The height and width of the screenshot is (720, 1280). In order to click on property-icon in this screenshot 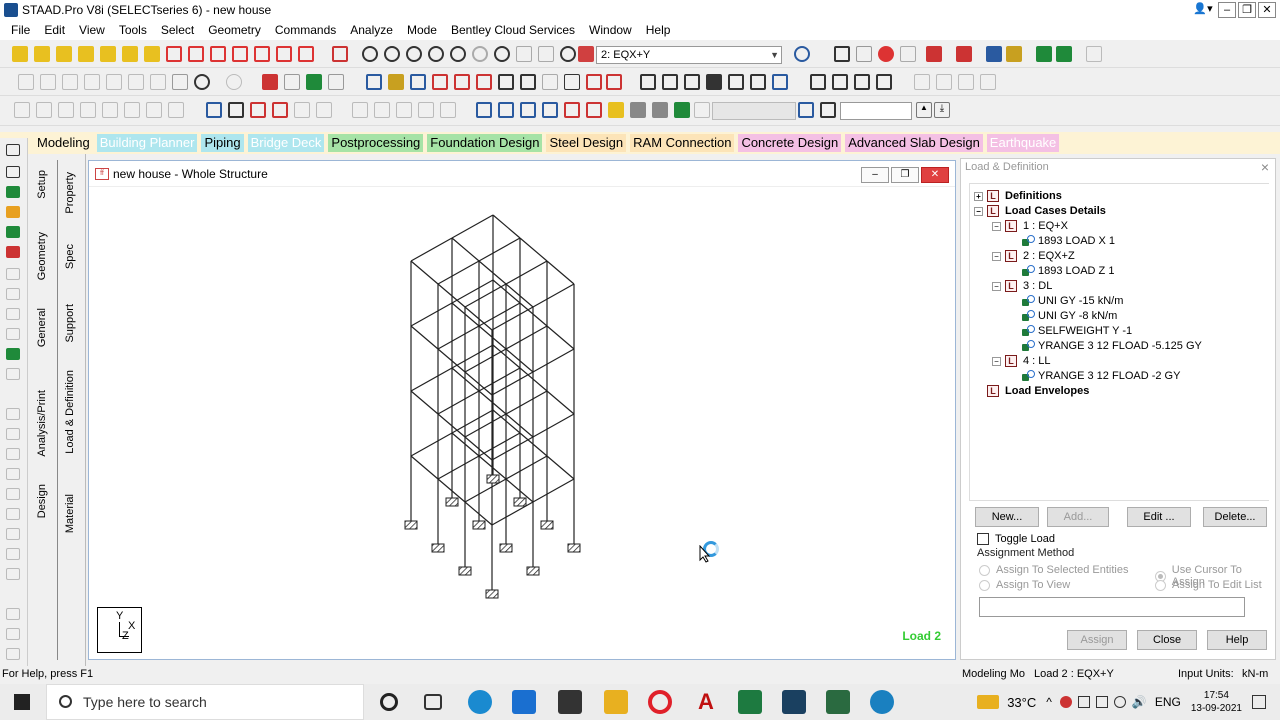, I will do `click(994, 54)`.